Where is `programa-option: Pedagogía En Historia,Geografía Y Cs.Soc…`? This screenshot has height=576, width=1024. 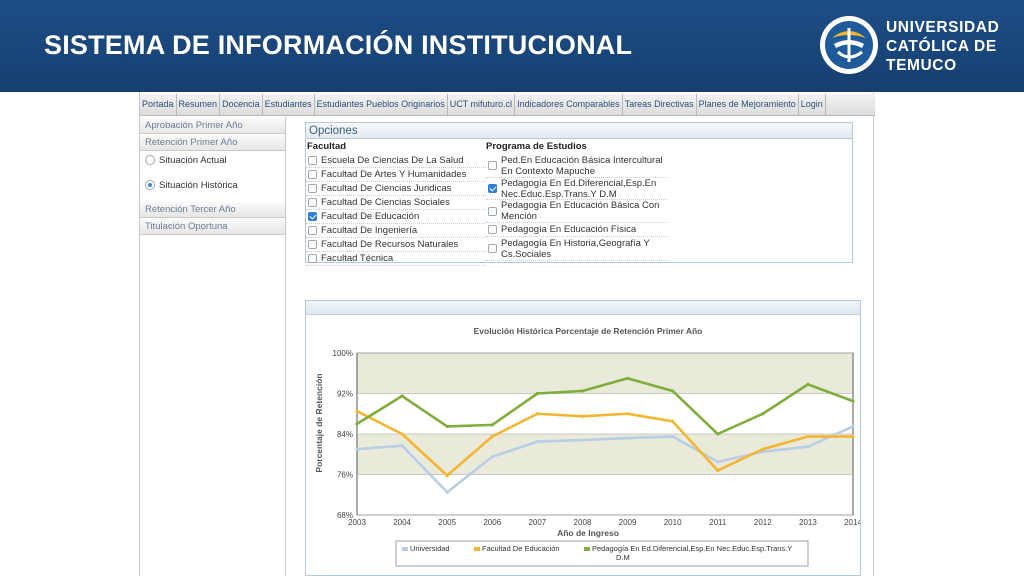 programa-option: Pedagogía En Historia,Geografía Y Cs.Soc… is located at coordinates (577, 249).